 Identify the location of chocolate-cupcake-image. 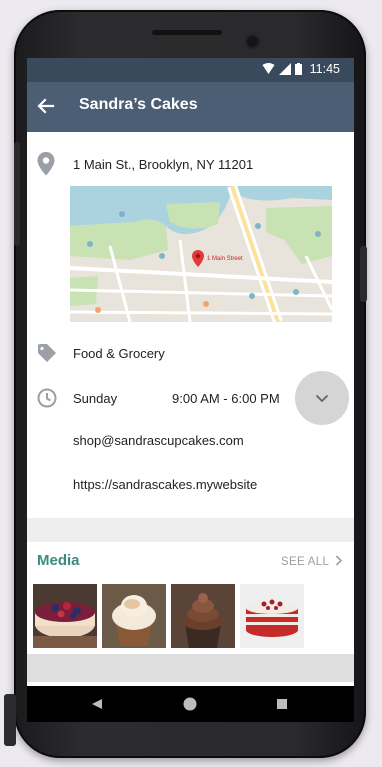
(203, 616).